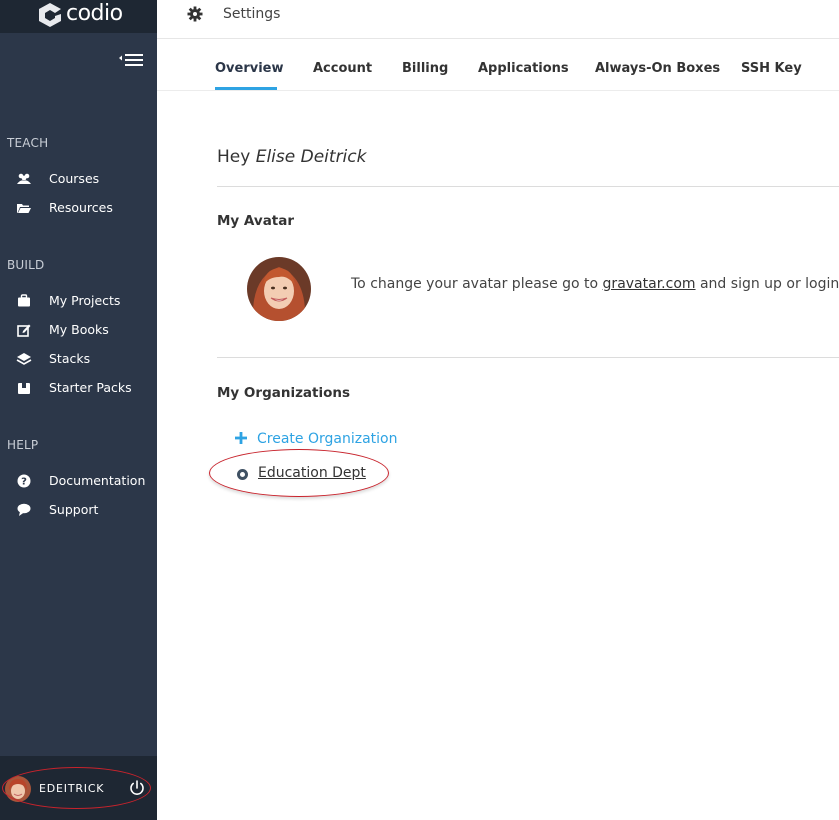  Describe the element at coordinates (241, 438) in the screenshot. I see `plus-icon` at that location.